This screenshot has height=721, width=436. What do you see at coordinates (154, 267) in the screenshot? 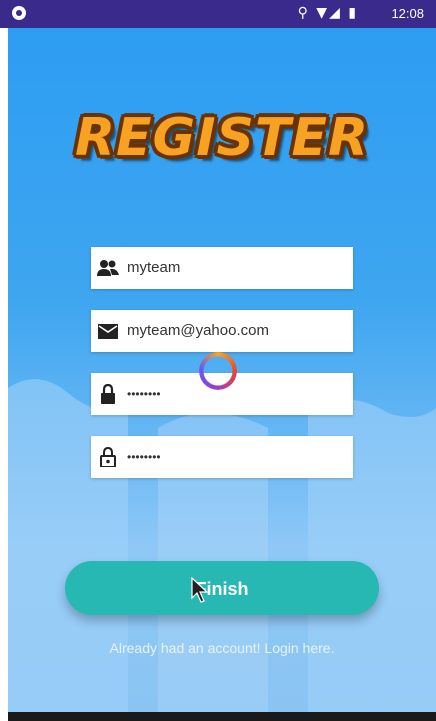
I see `username-value: myteam` at bounding box center [154, 267].